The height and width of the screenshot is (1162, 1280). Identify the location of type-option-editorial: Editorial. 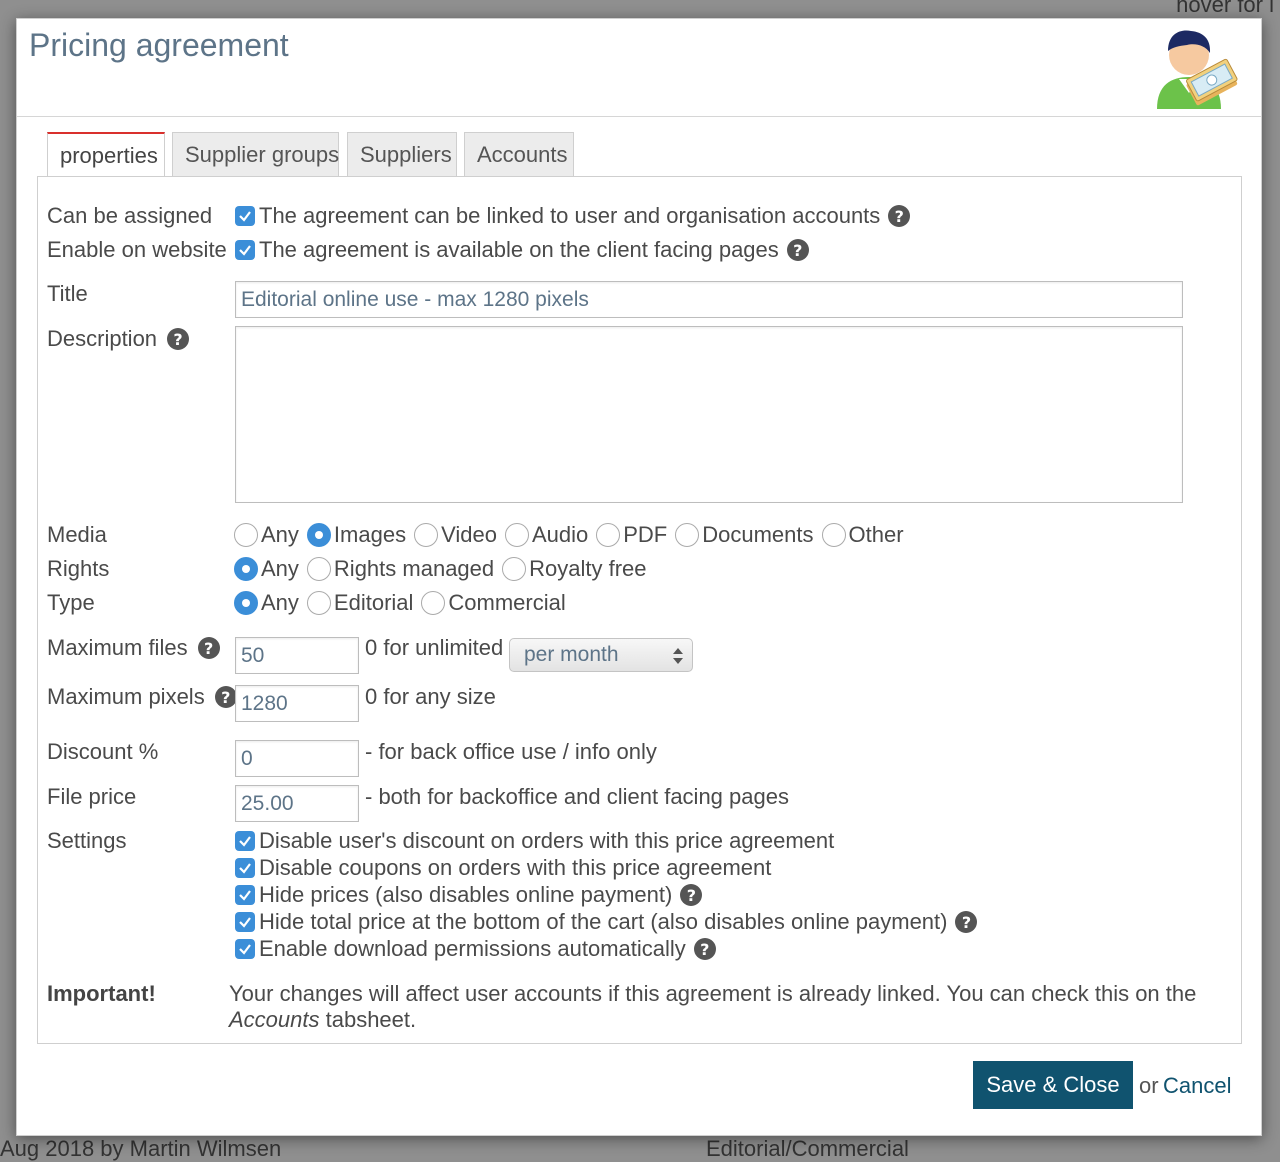
(359, 603).